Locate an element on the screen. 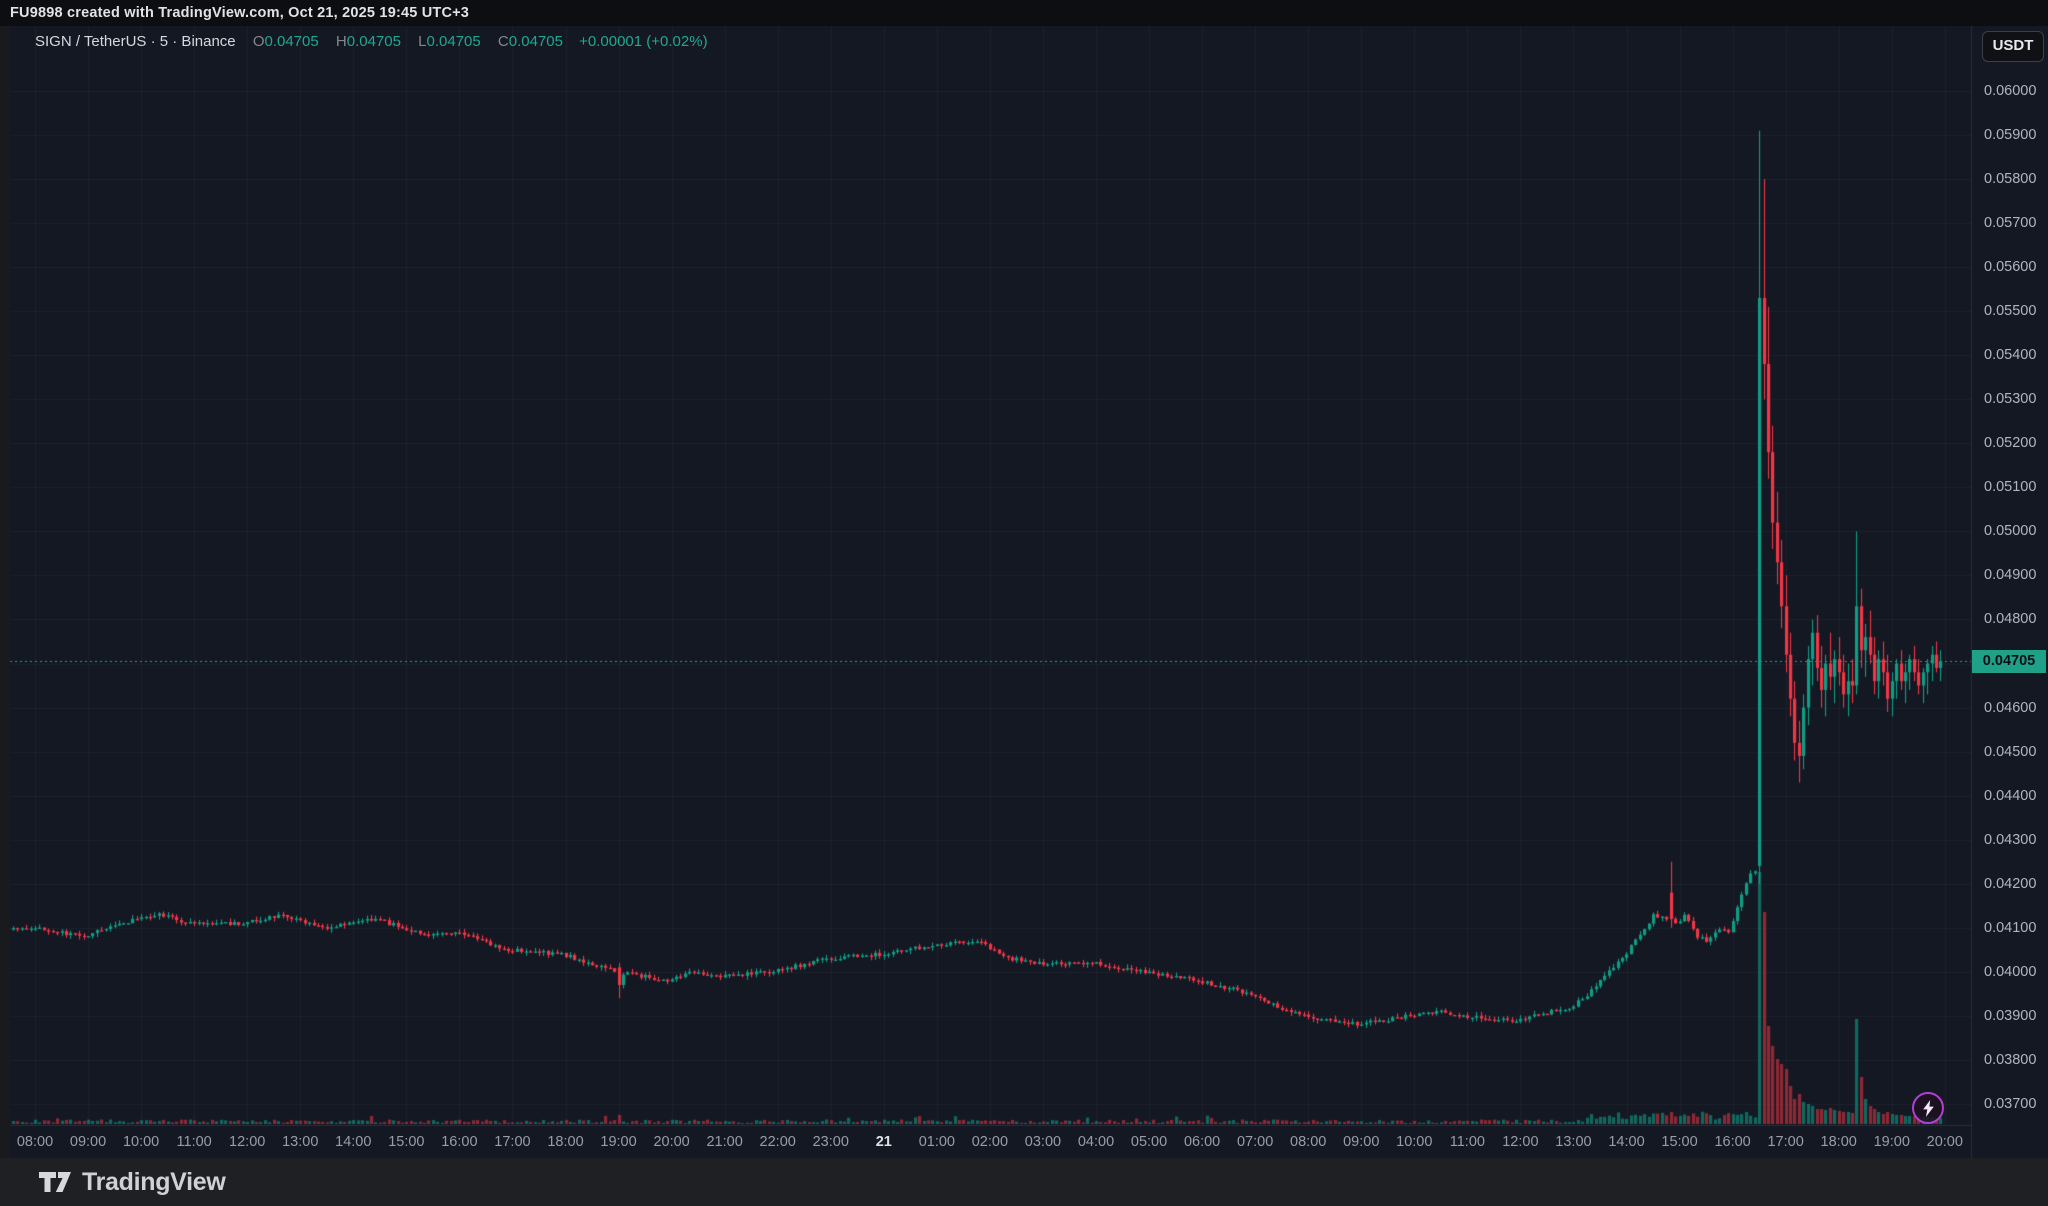 The width and height of the screenshot is (2048, 1206). symbol-title: SIGN / TetherUS · 5 · Binance is located at coordinates (135, 41).